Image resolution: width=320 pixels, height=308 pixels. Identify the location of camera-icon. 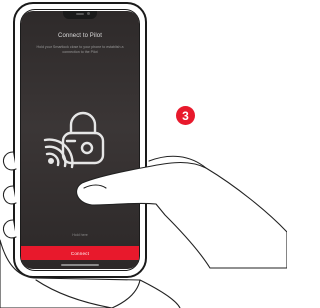
(88, 13).